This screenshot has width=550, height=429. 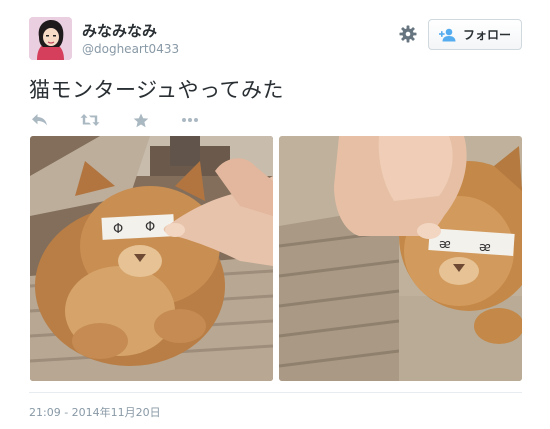 I want to click on gear-icon, so click(x=408, y=34).